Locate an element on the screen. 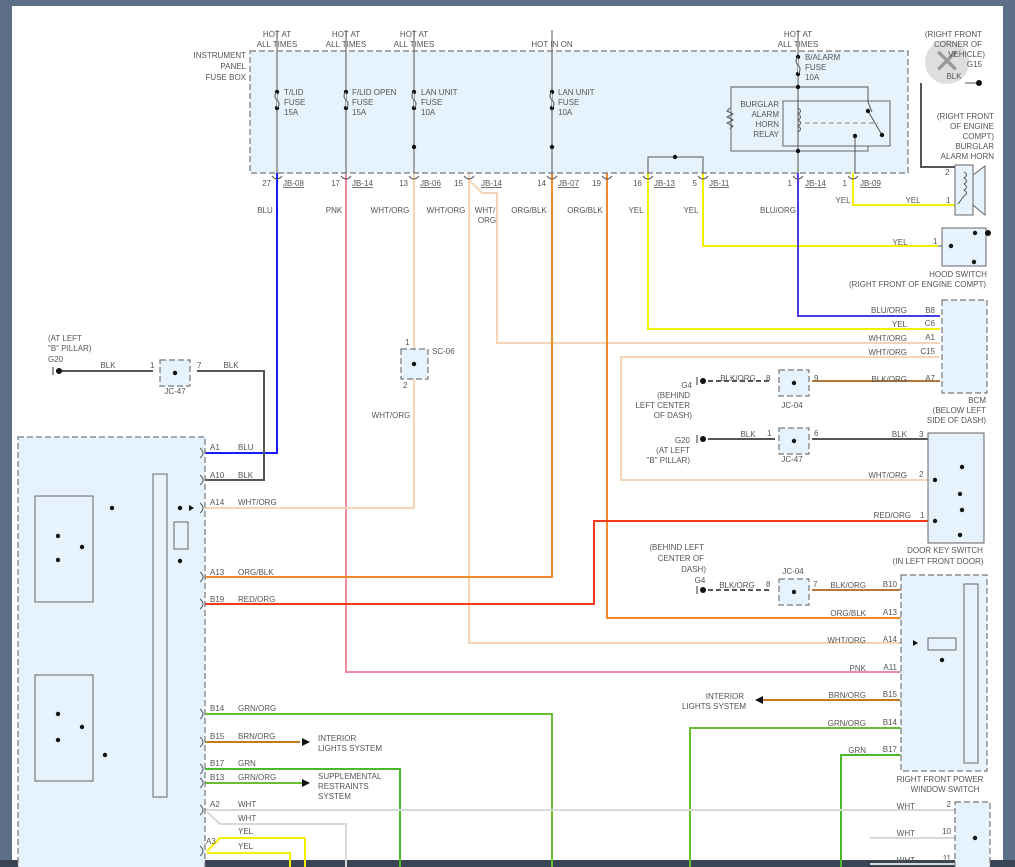 The image size is (1015, 867). close-button: ✕ is located at coordinates (947, 62).